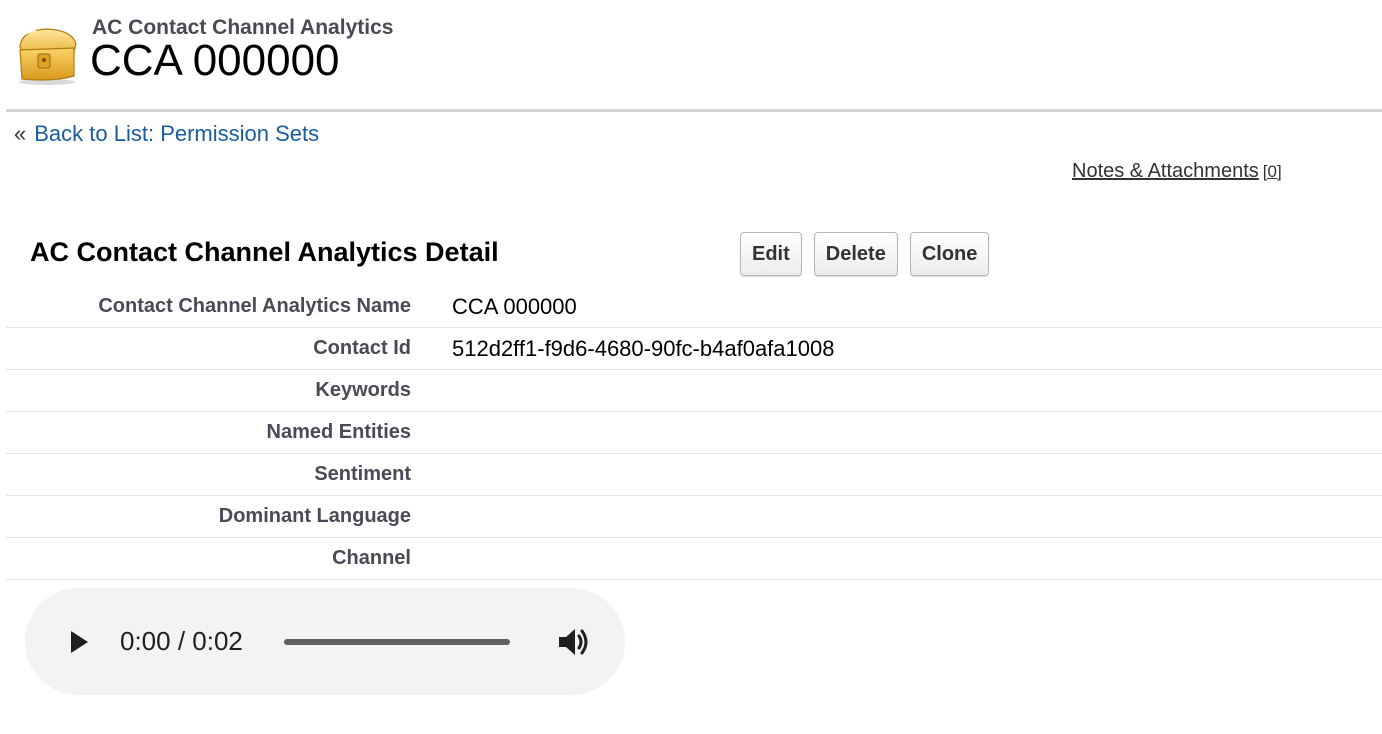 Image resolution: width=1382 pixels, height=734 pixels. What do you see at coordinates (694, 517) in the screenshot?
I see `field-row-dominant-language: Dominant Language` at bounding box center [694, 517].